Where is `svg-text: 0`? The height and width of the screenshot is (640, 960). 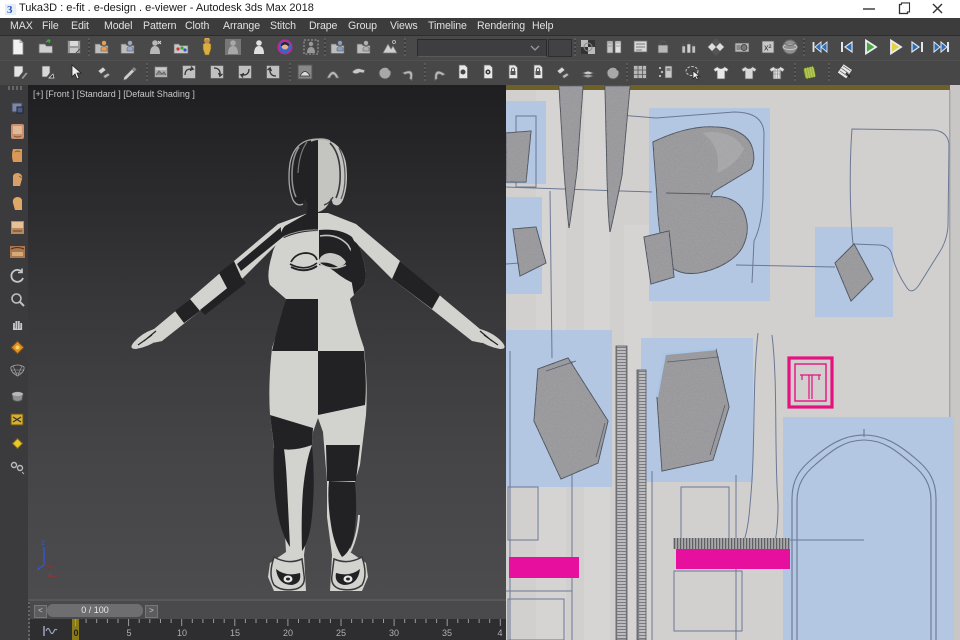 svg-text: 0 is located at coordinates (75, 633).